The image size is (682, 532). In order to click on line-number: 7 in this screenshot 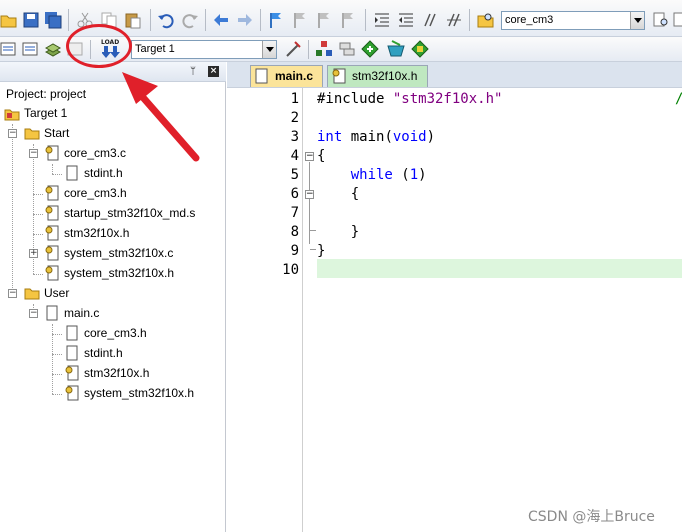, I will do `click(294, 213)`.